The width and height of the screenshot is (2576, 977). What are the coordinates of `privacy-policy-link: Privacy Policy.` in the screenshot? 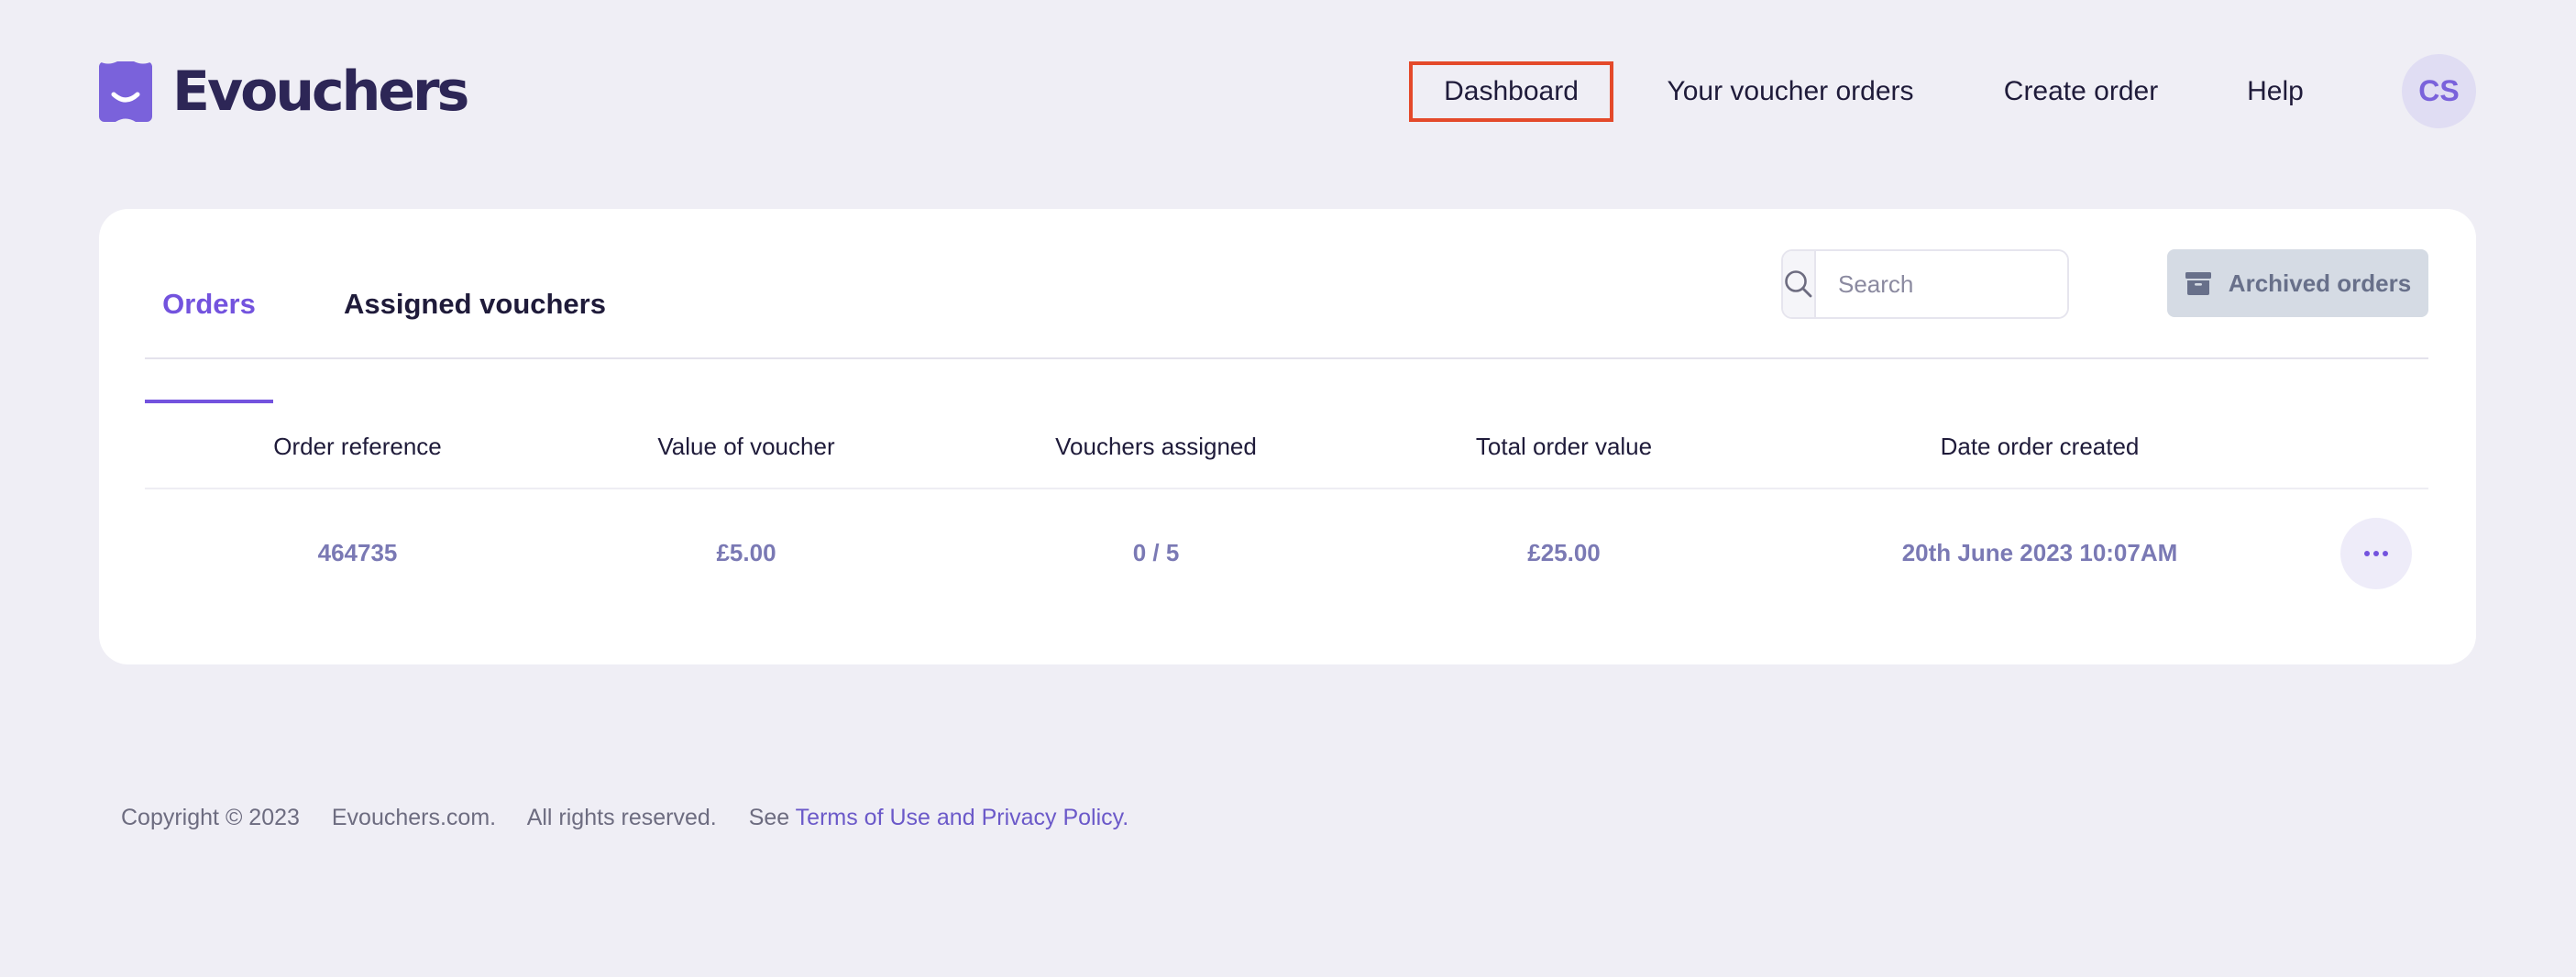 It's located at (1055, 817).